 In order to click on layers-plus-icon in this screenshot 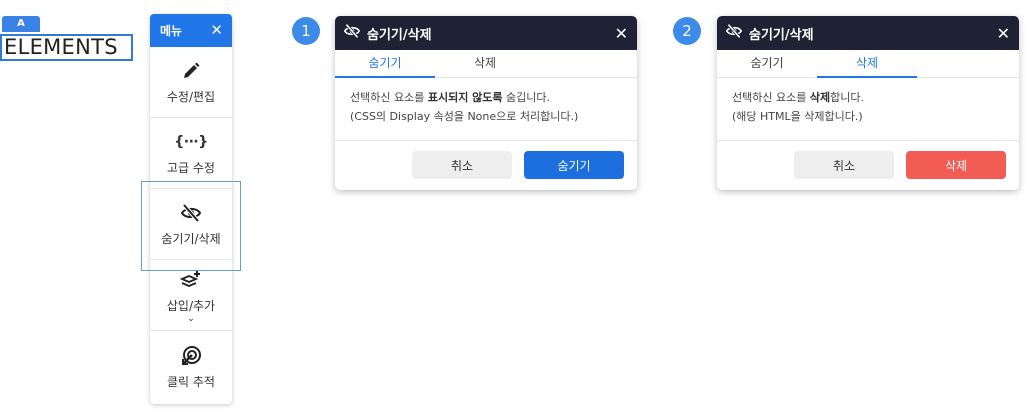, I will do `click(191, 280)`.